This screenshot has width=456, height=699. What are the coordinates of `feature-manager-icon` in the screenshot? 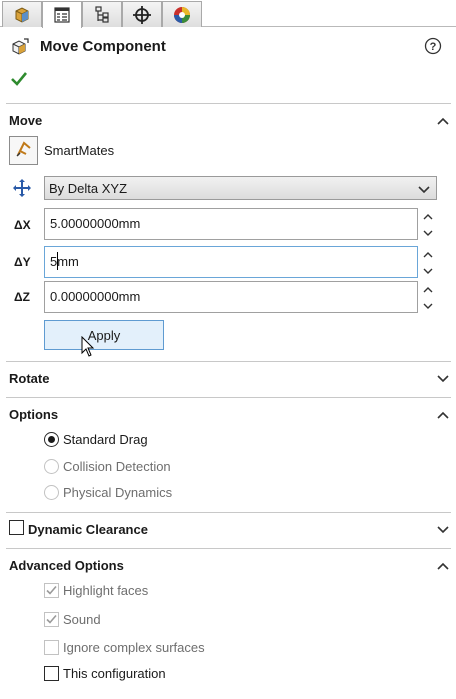 It's located at (22, 15).